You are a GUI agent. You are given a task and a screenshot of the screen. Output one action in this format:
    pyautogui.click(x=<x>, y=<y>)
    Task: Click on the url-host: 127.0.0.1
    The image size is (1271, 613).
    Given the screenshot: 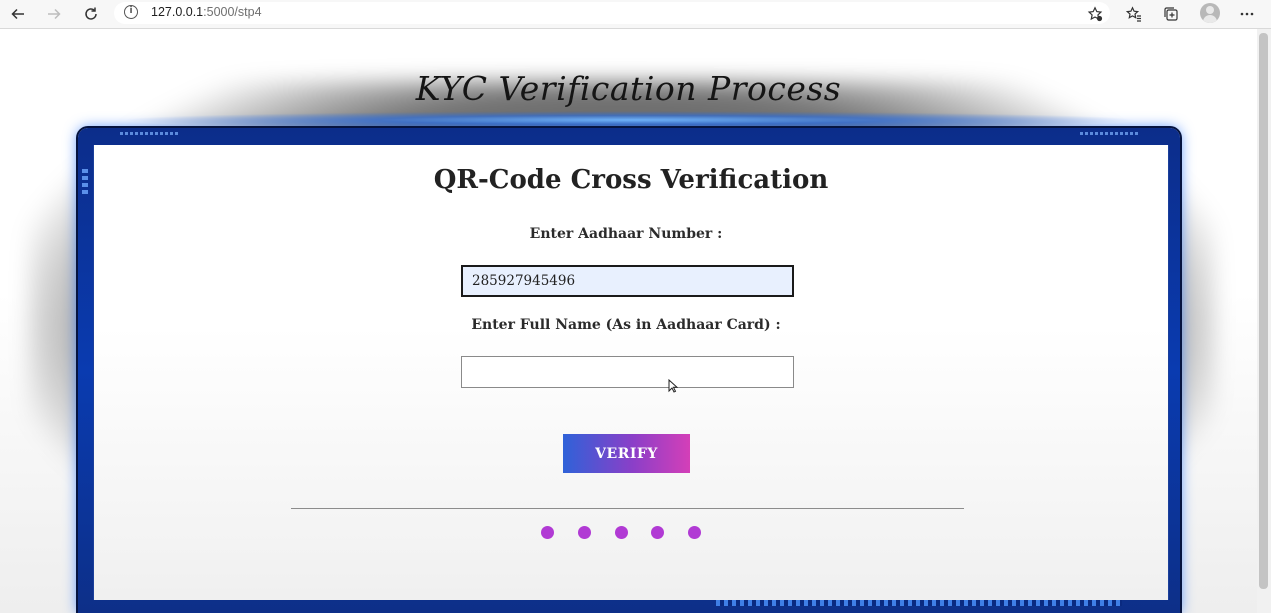 What is the action you would take?
    pyautogui.click(x=177, y=12)
    